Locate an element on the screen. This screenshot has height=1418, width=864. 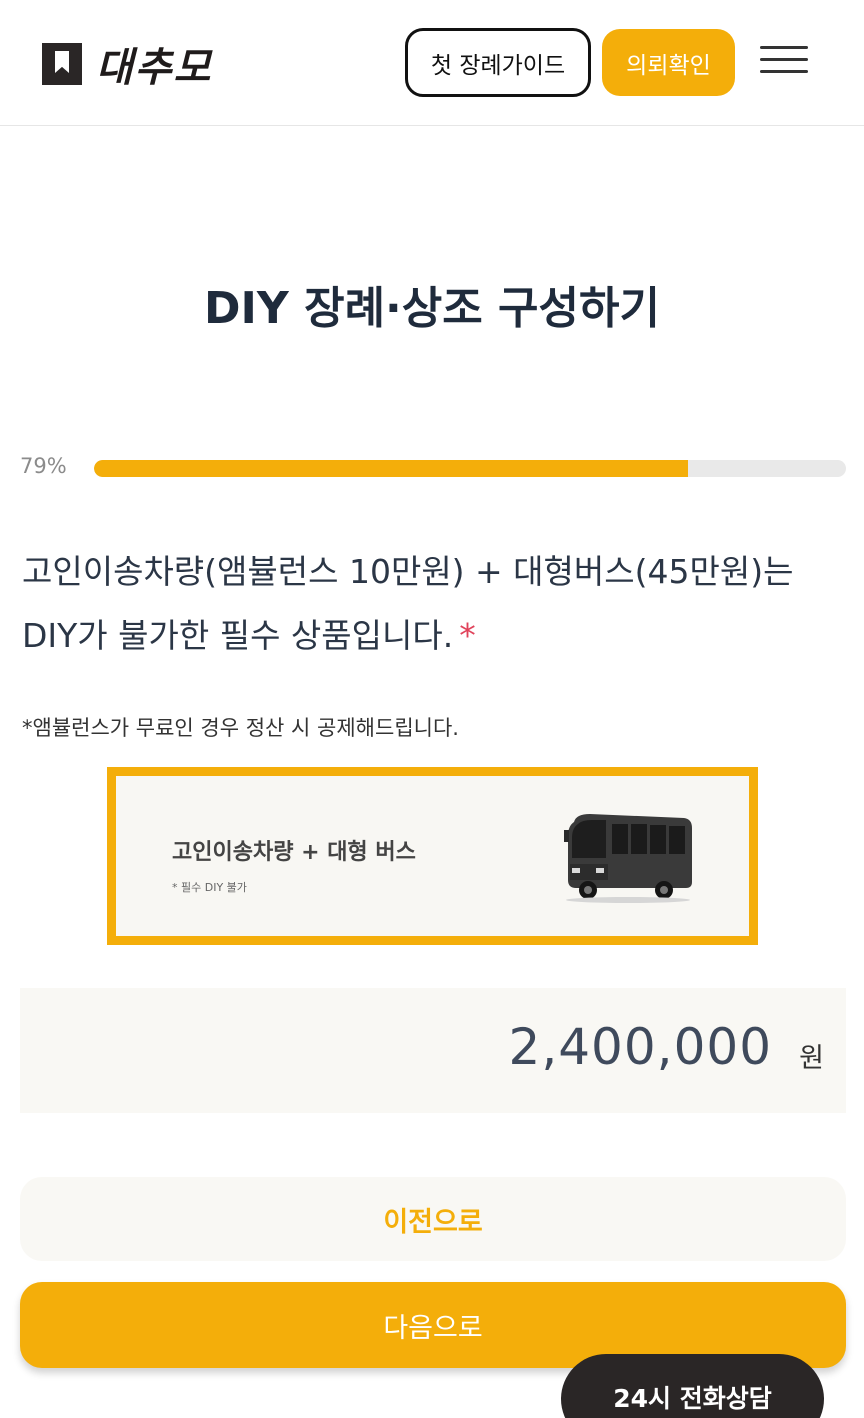
progress-percent: 79% is located at coordinates (43, 466).